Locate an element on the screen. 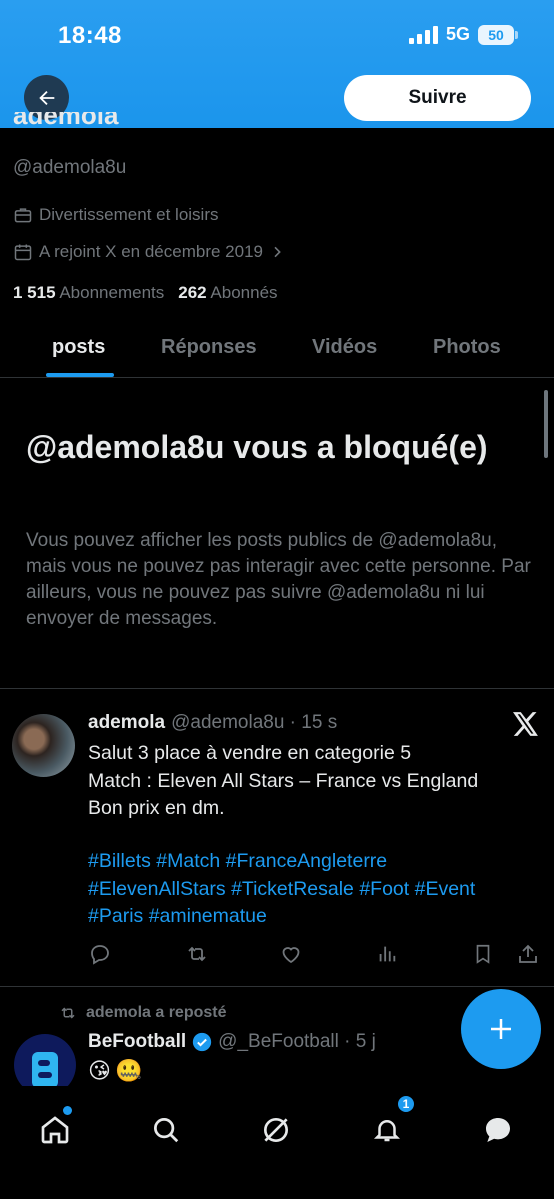  battery-level: 50 is located at coordinates (496, 34).